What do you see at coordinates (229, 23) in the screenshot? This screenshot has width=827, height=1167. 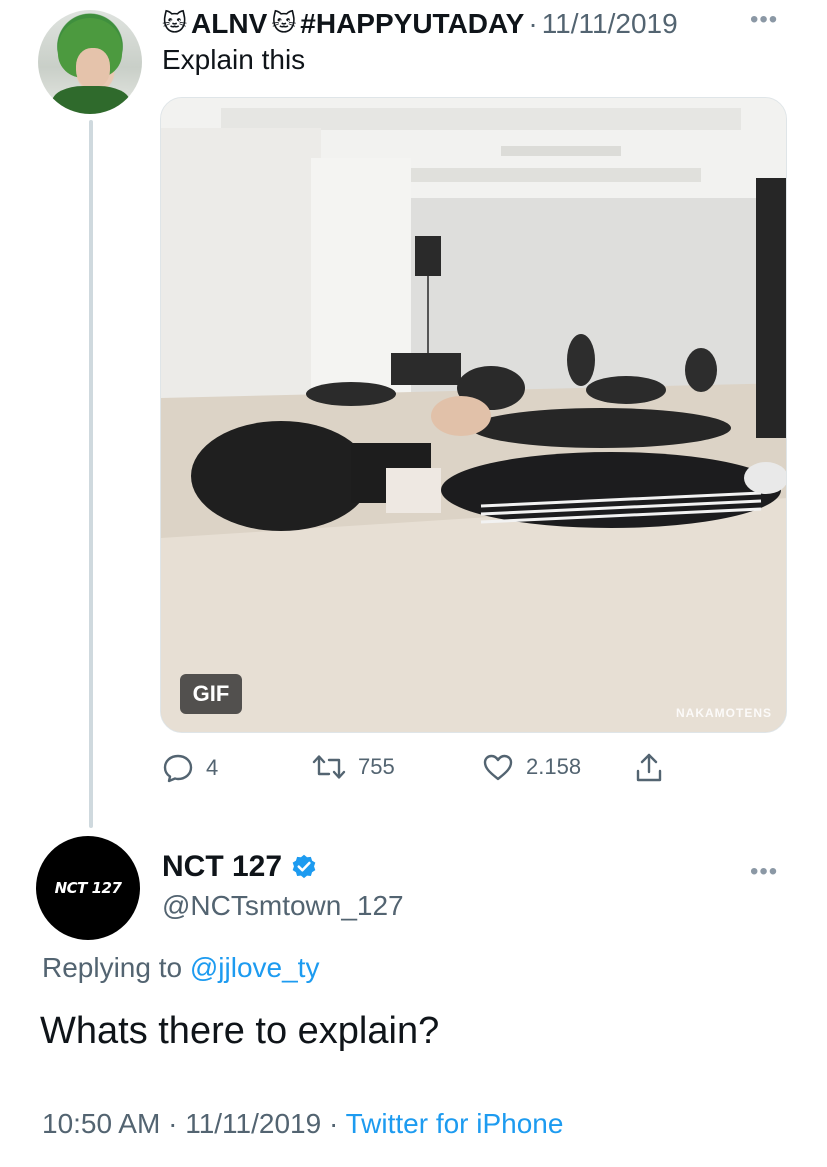 I see `author-name-text: ALNV` at bounding box center [229, 23].